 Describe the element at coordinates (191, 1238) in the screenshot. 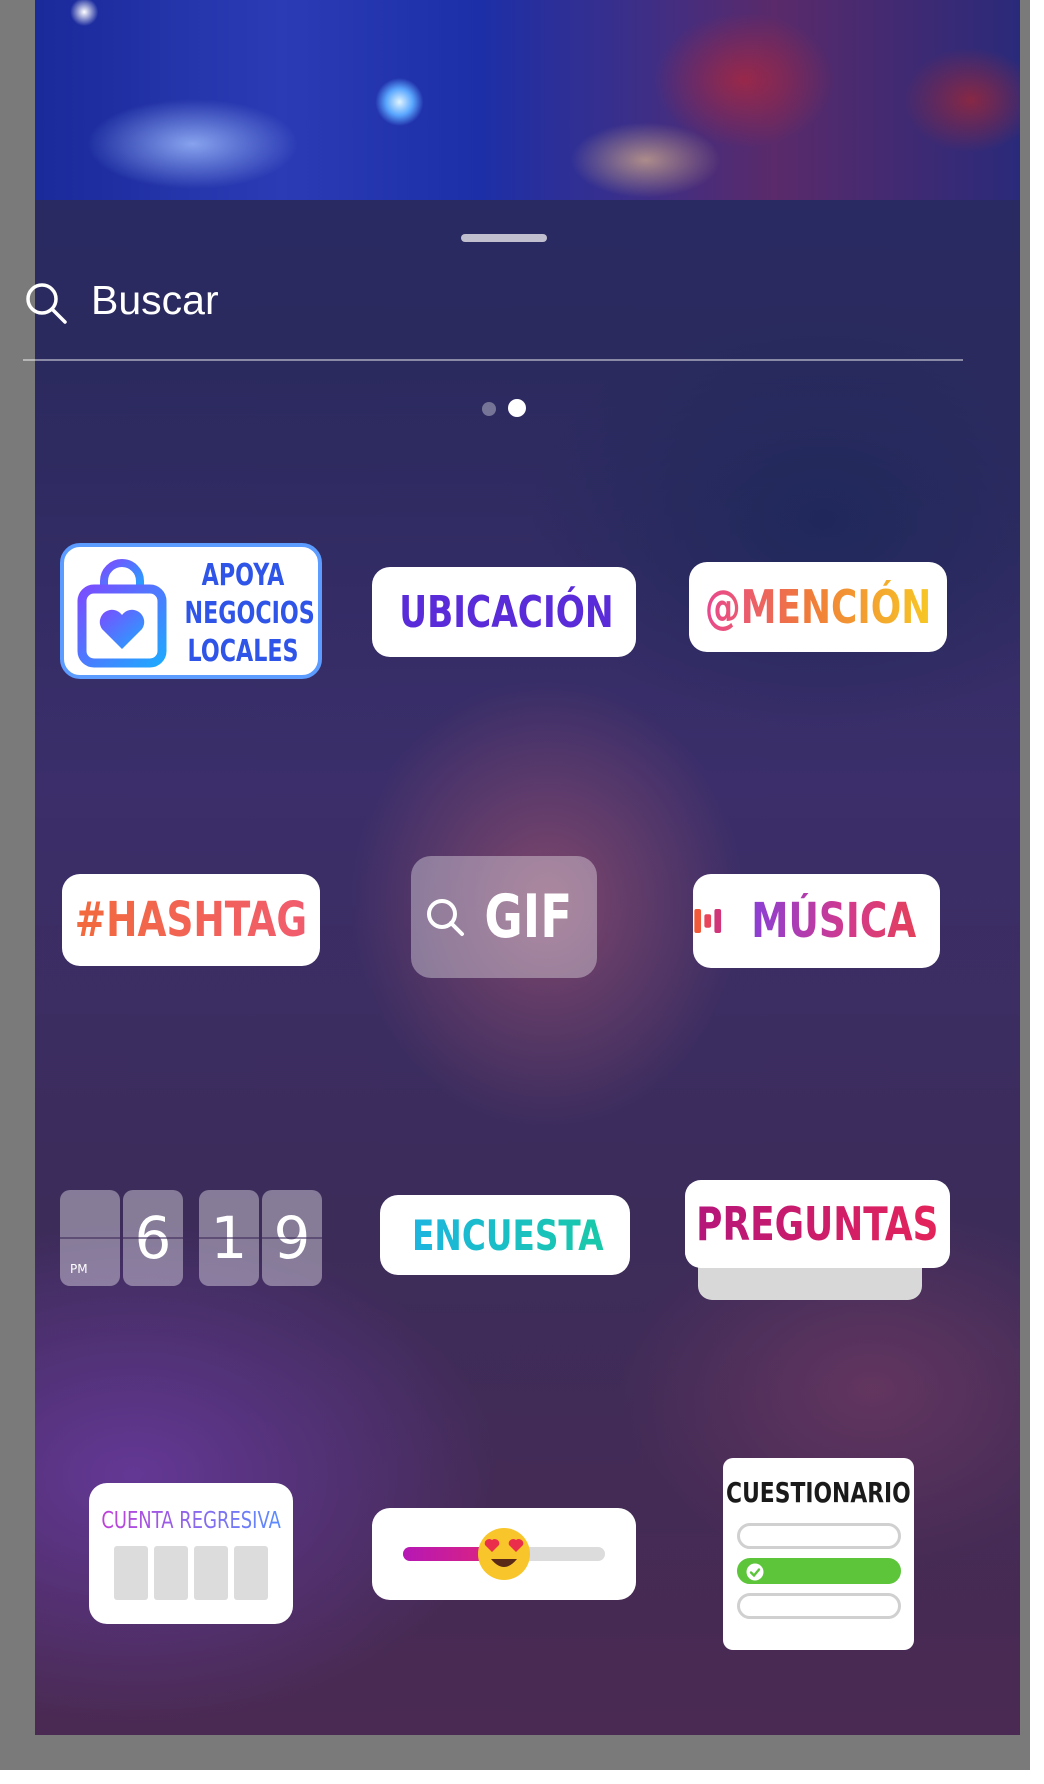

I see `sticker-clock: PM 6 1 9` at that location.